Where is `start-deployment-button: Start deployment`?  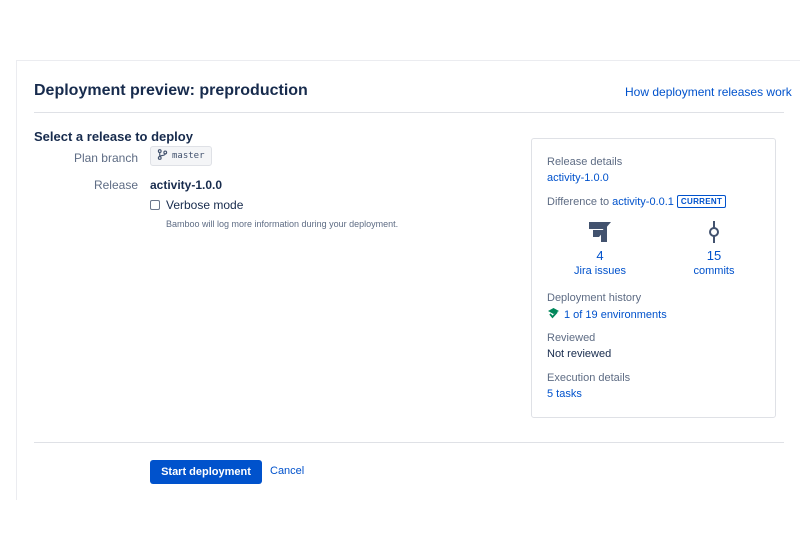
start-deployment-button: Start deployment is located at coordinates (206, 472).